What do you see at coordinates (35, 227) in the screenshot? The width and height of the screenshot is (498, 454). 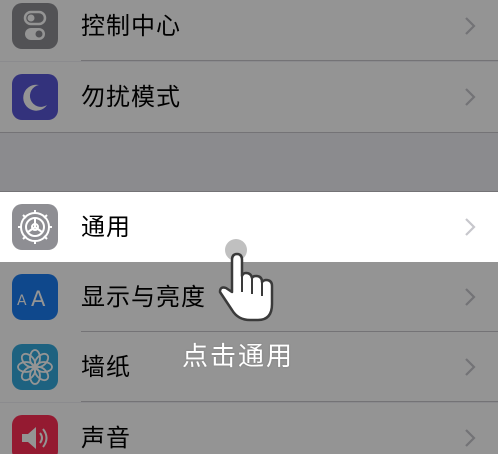 I see `gear-icon` at bounding box center [35, 227].